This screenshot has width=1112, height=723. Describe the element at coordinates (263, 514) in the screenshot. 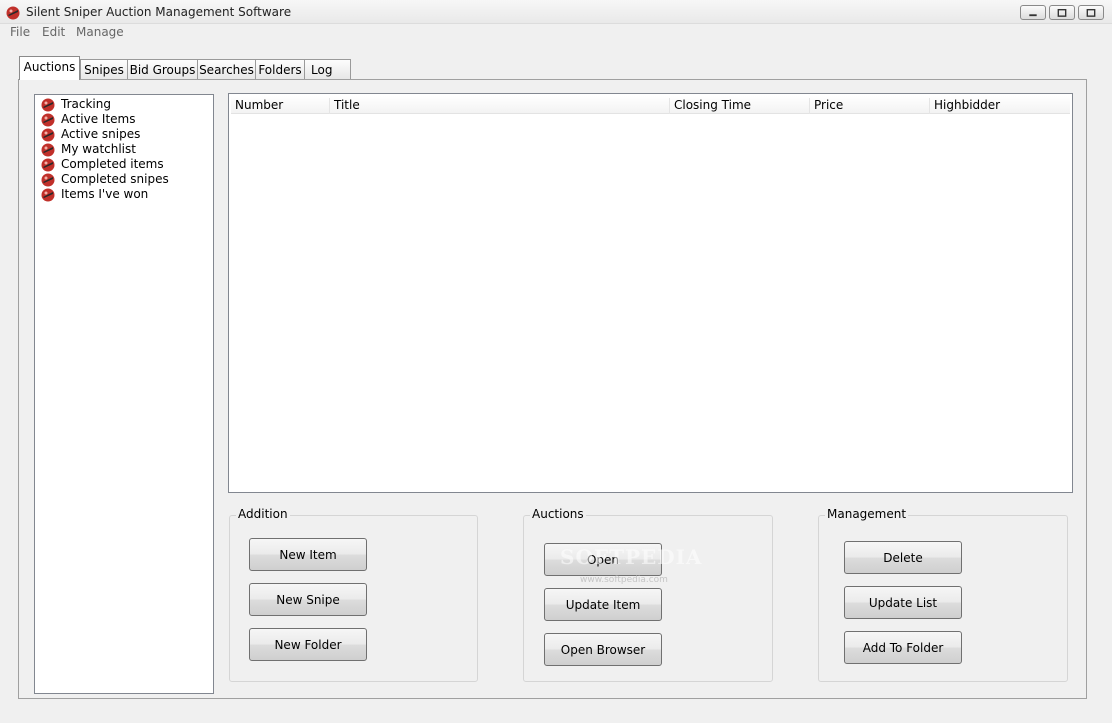

I see `addition-group-title: Addition` at that location.